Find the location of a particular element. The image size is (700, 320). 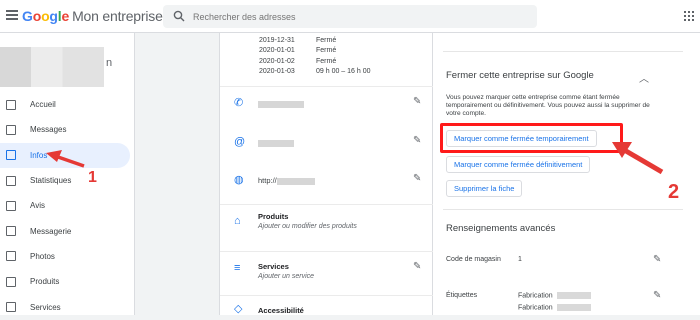

annotation-arrows is located at coordinates (355, 158).